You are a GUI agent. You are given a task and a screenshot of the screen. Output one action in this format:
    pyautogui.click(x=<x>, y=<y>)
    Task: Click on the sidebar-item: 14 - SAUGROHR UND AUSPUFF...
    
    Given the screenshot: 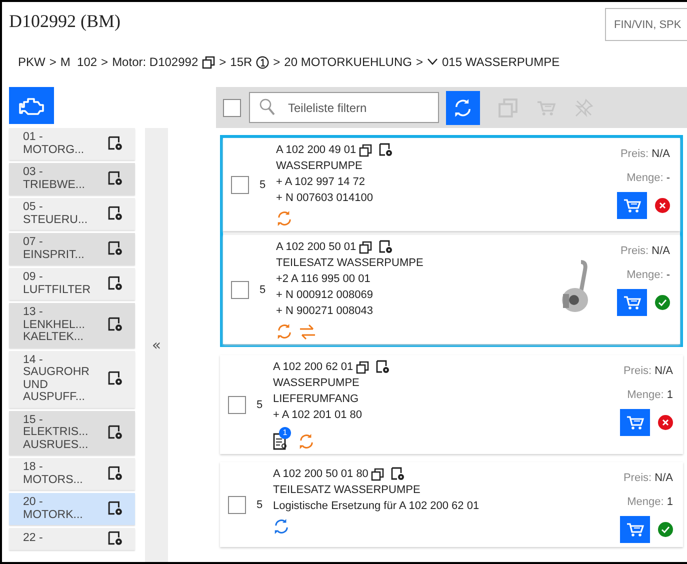 What is the action you would take?
    pyautogui.click(x=72, y=379)
    